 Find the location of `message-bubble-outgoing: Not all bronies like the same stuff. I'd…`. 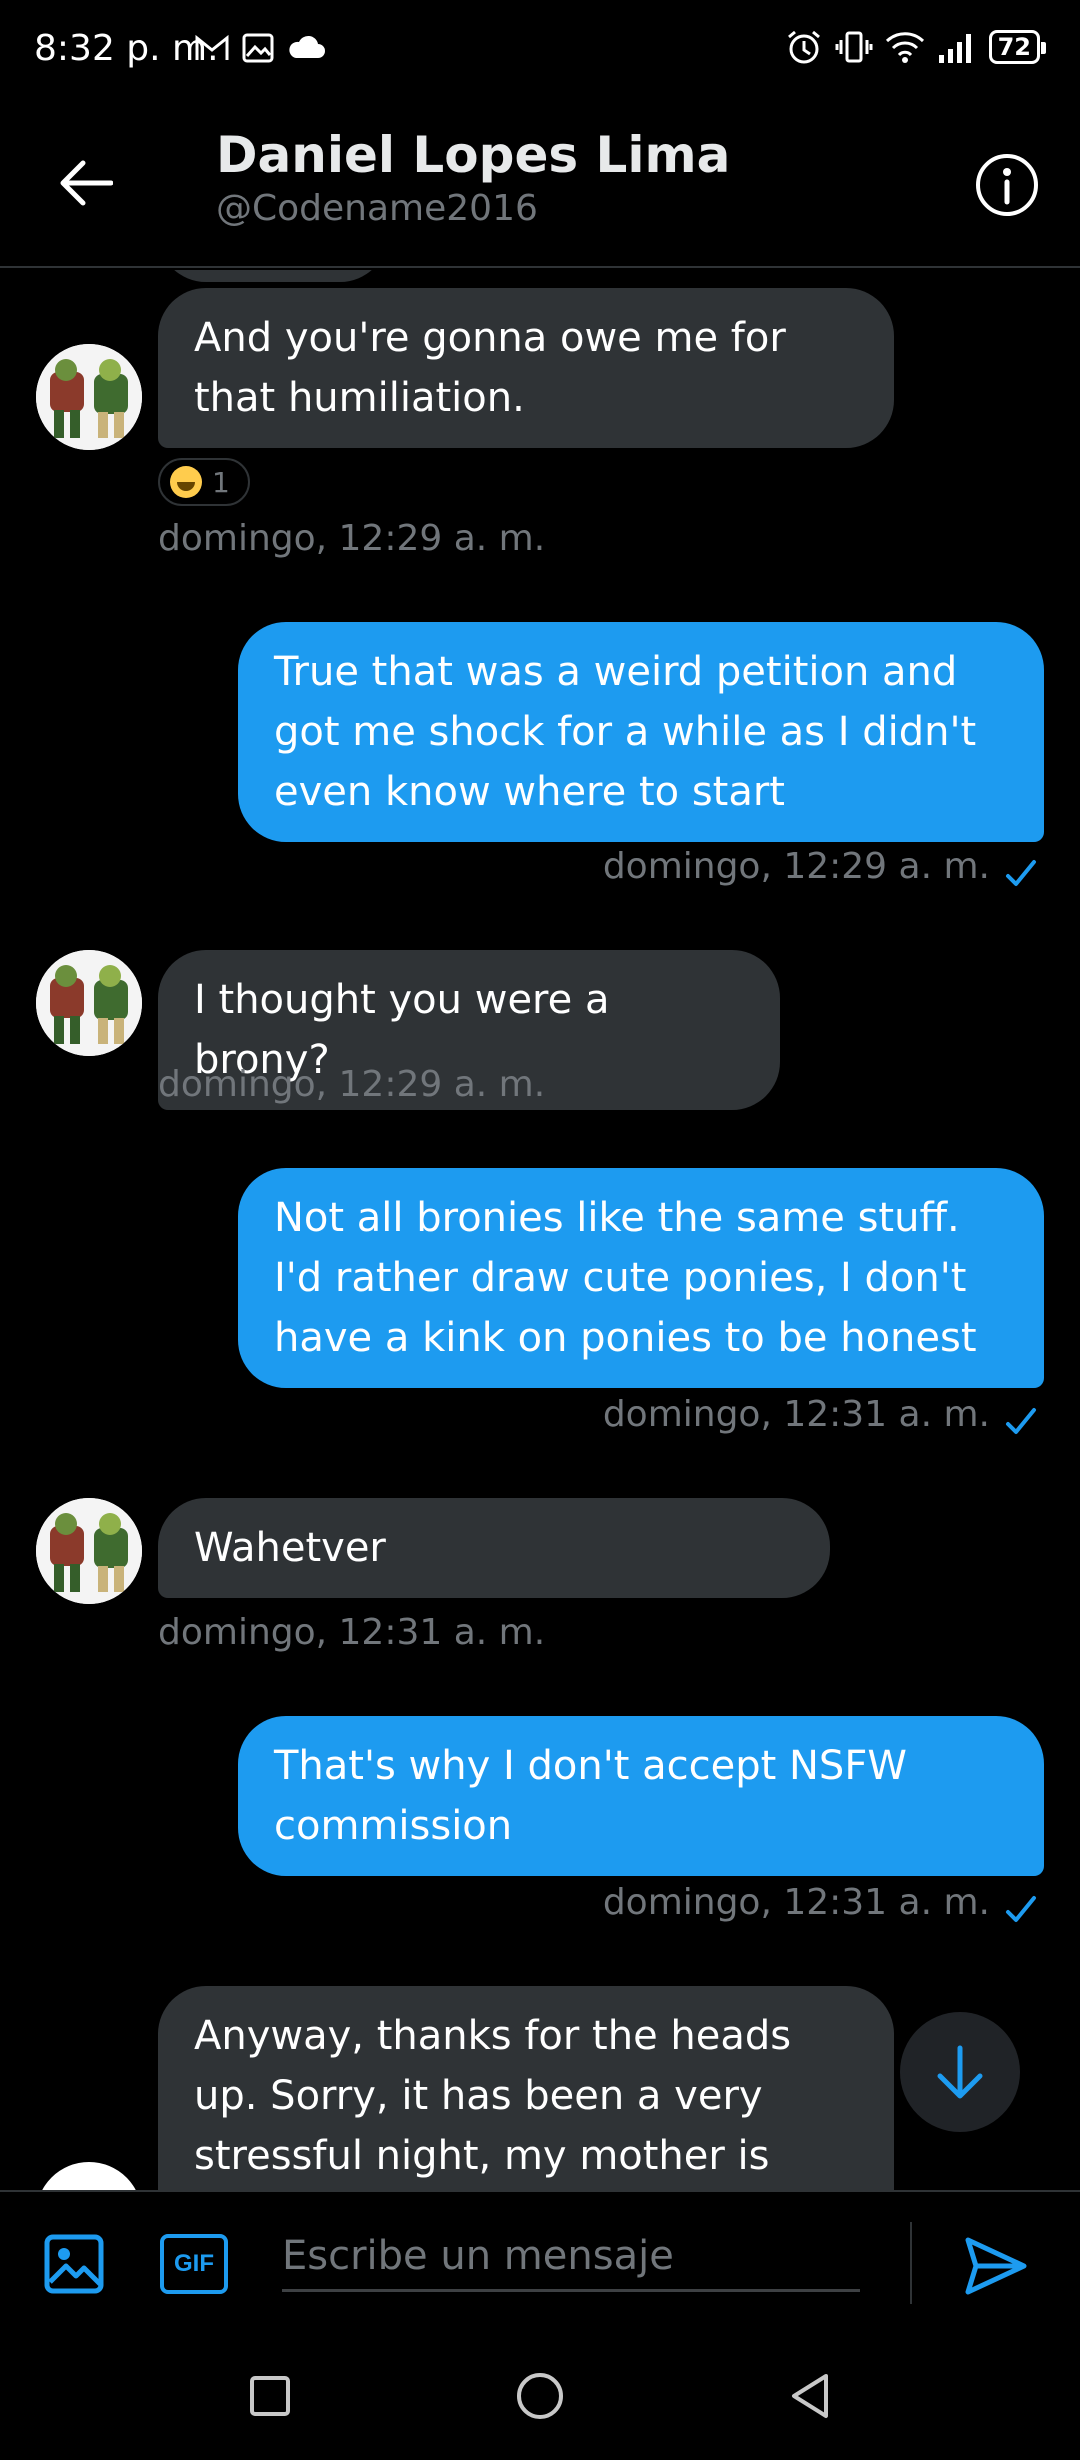

message-bubble-outgoing: Not all bronies like the same stuff. I'd… is located at coordinates (641, 1278).